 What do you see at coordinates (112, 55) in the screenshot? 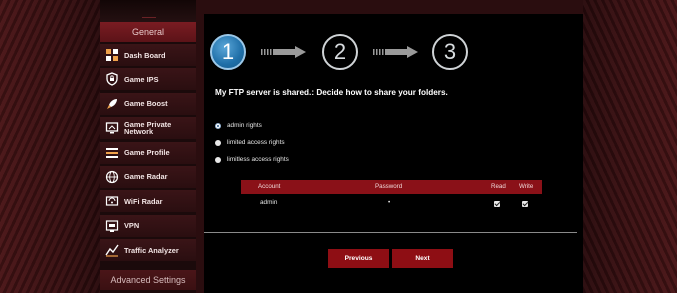
I see `dashboard-icon` at bounding box center [112, 55].